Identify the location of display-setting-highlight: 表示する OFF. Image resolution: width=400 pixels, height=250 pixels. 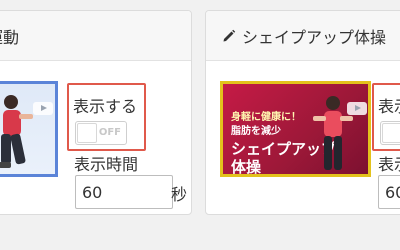
(106, 117).